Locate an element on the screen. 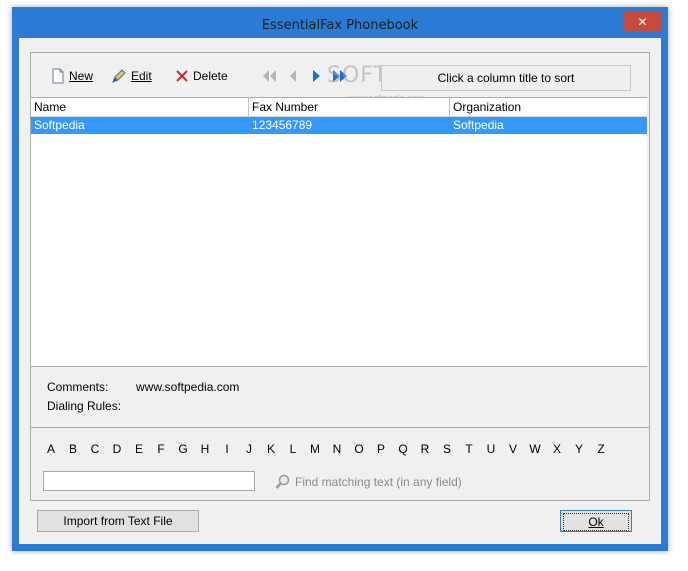  letter-f: F is located at coordinates (161, 449).